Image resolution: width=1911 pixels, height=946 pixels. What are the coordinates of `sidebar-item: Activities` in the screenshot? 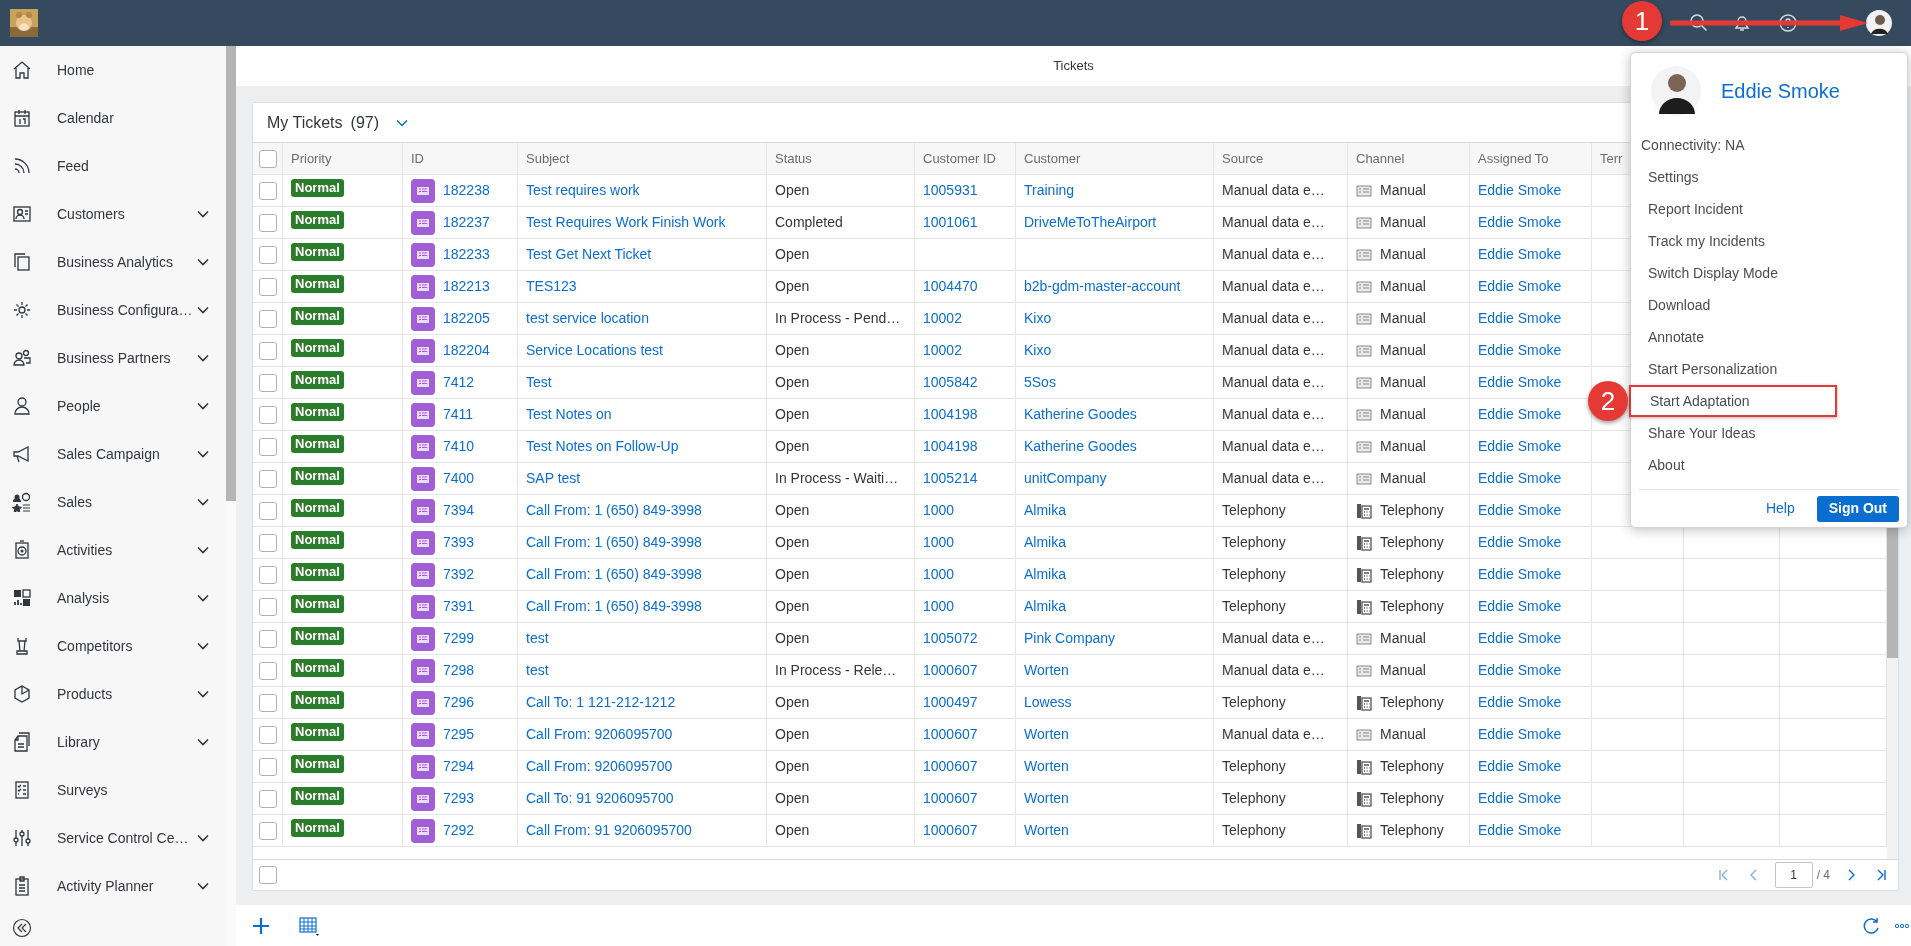 It's located at (113, 550).